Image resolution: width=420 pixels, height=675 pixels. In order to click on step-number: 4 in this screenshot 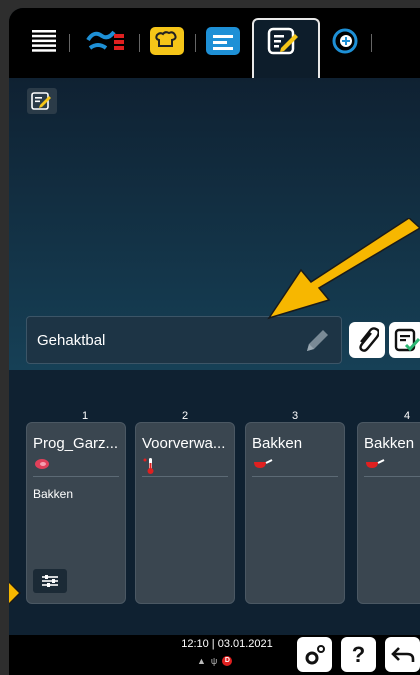, I will do `click(407, 416)`.